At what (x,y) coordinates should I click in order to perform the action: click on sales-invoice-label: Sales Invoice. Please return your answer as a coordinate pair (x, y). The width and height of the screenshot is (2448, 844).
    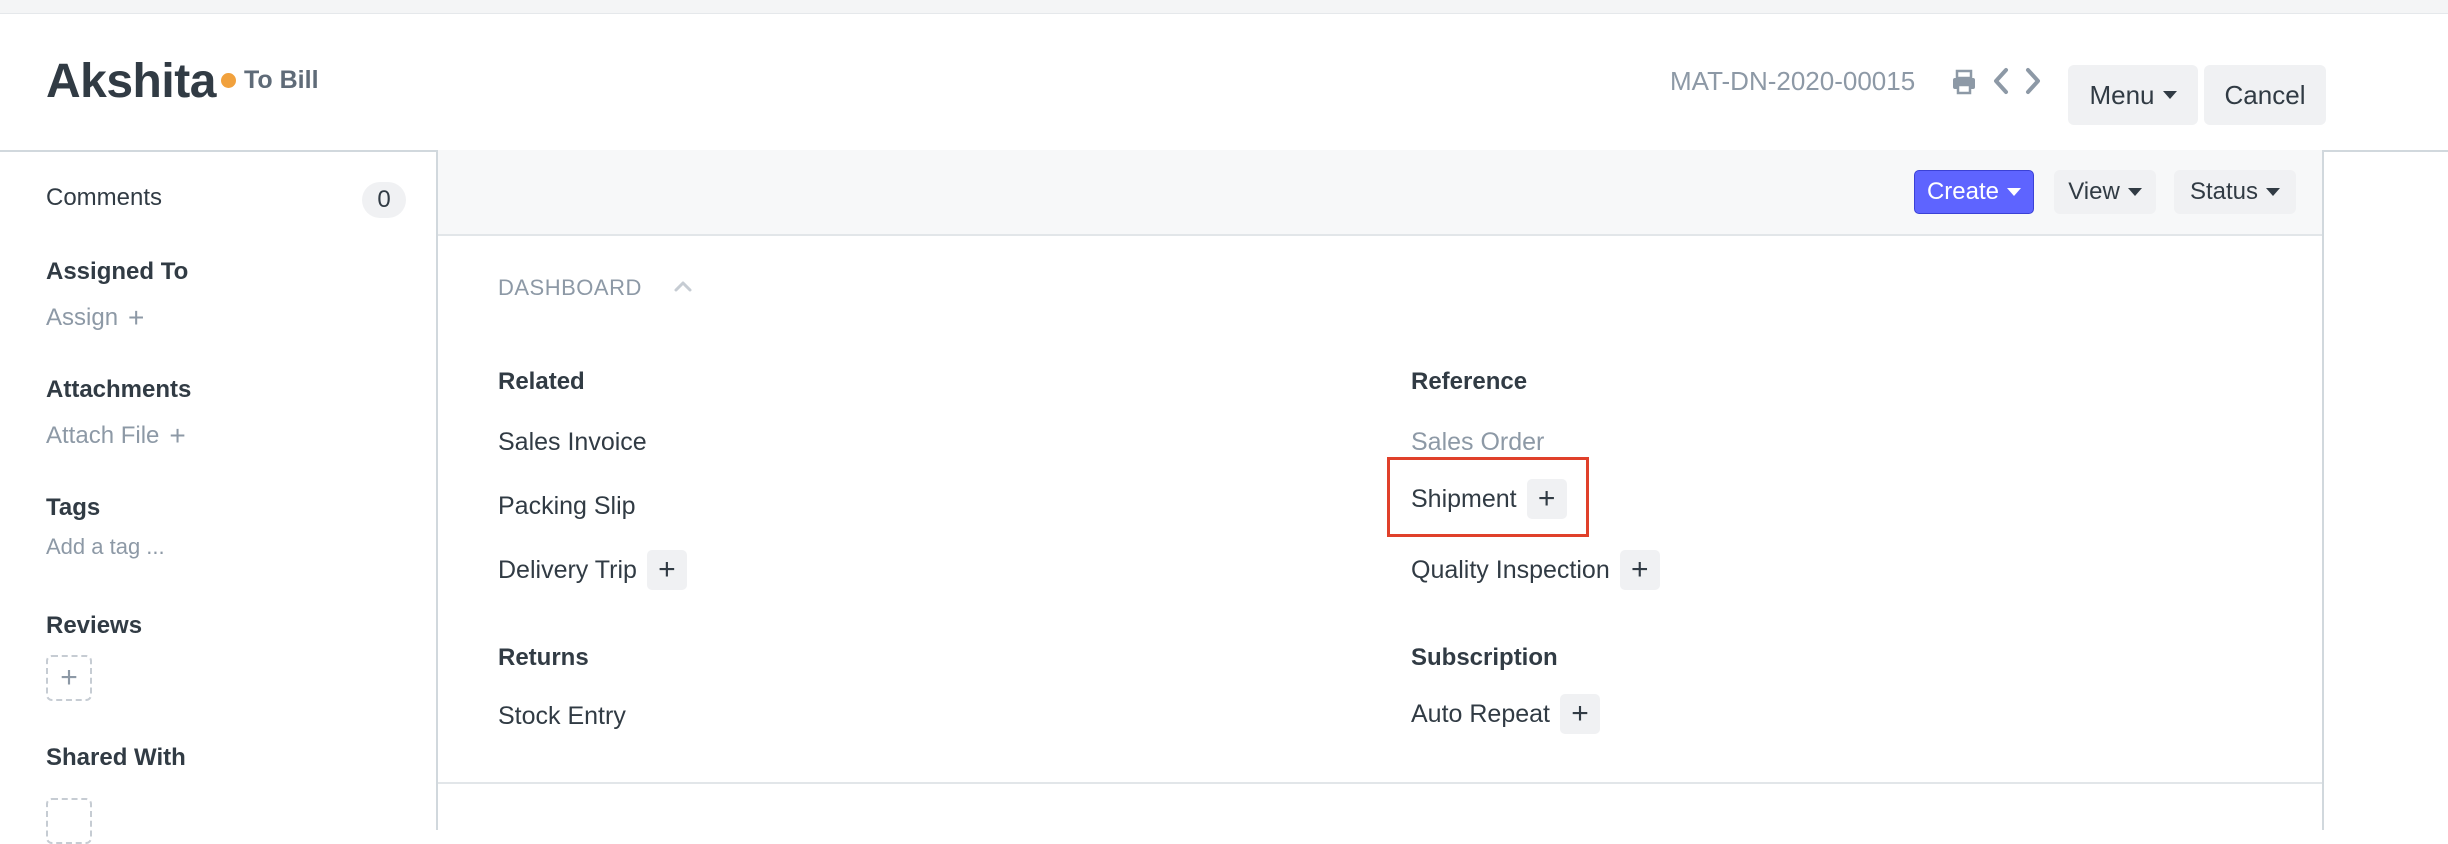
    Looking at the image, I should click on (572, 441).